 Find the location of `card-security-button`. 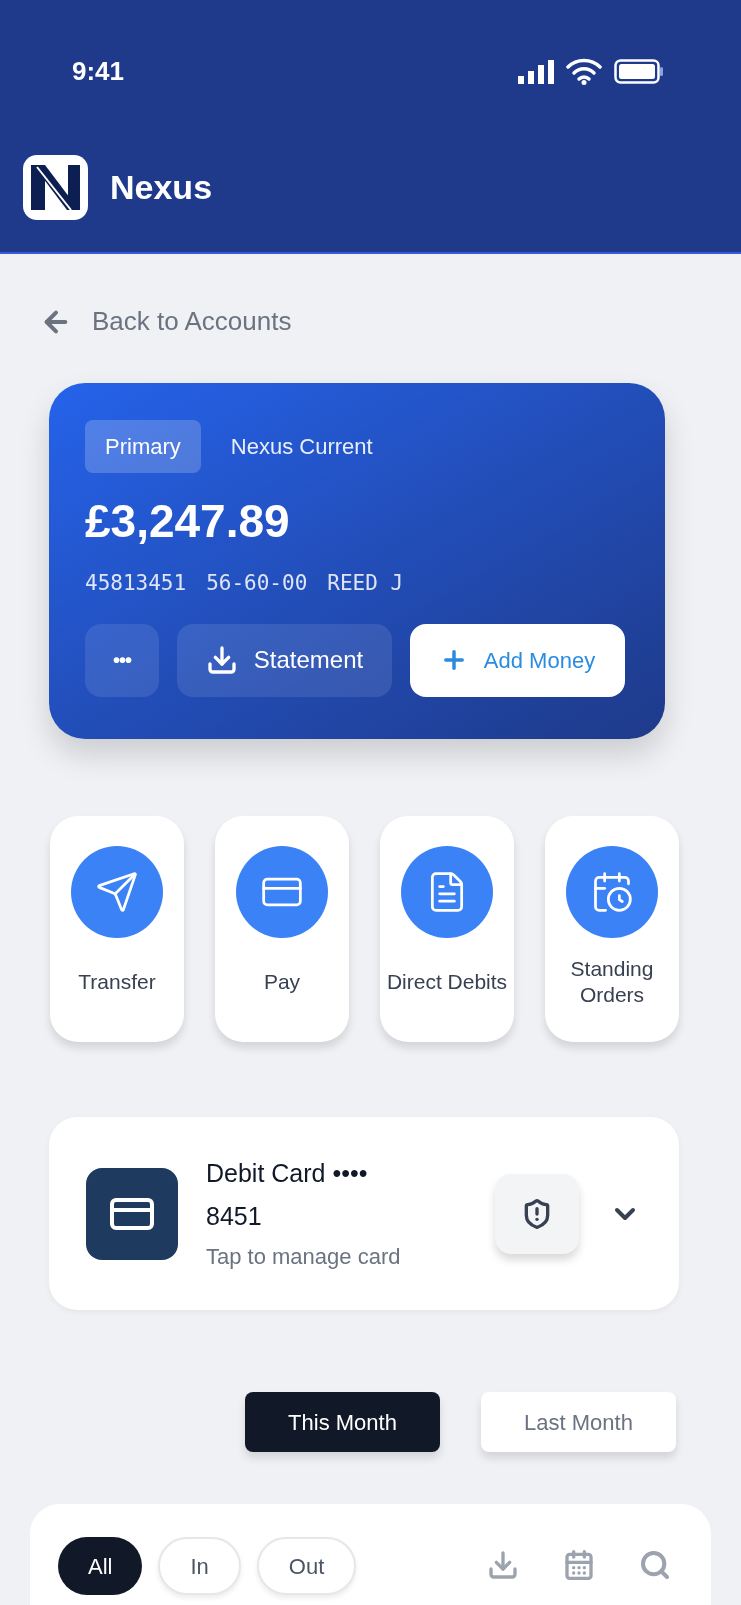

card-security-button is located at coordinates (537, 1213).